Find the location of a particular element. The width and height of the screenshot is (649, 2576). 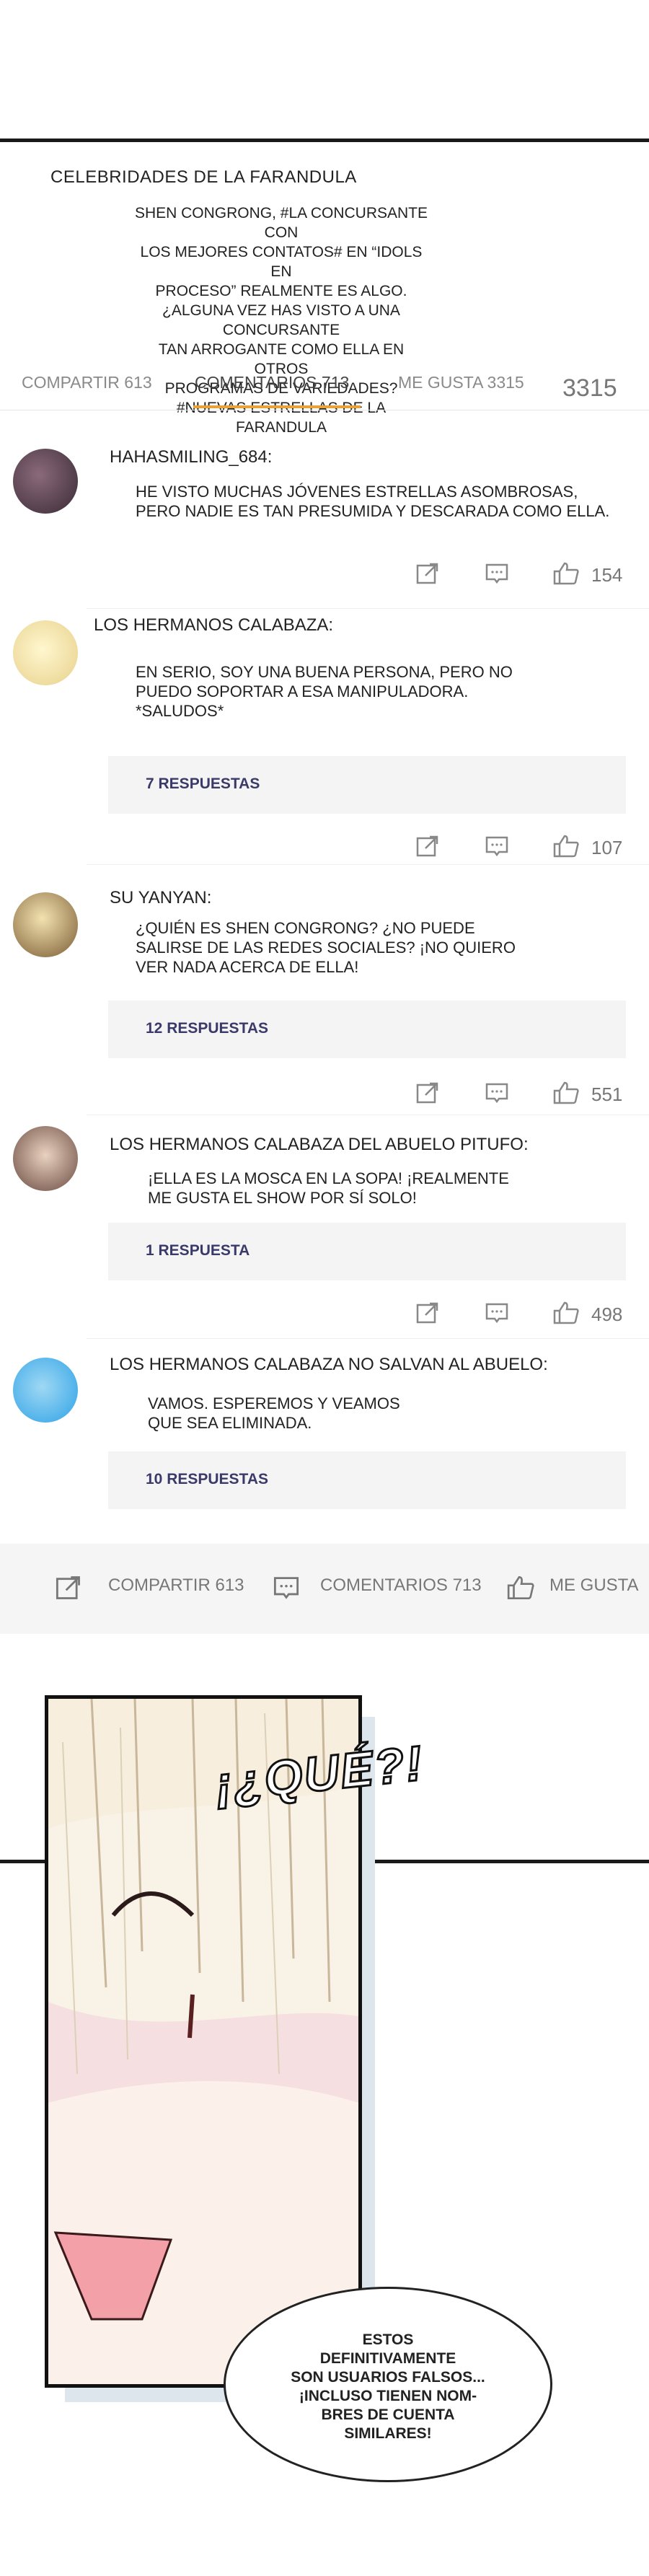

like-count: 551 is located at coordinates (607, 1094).